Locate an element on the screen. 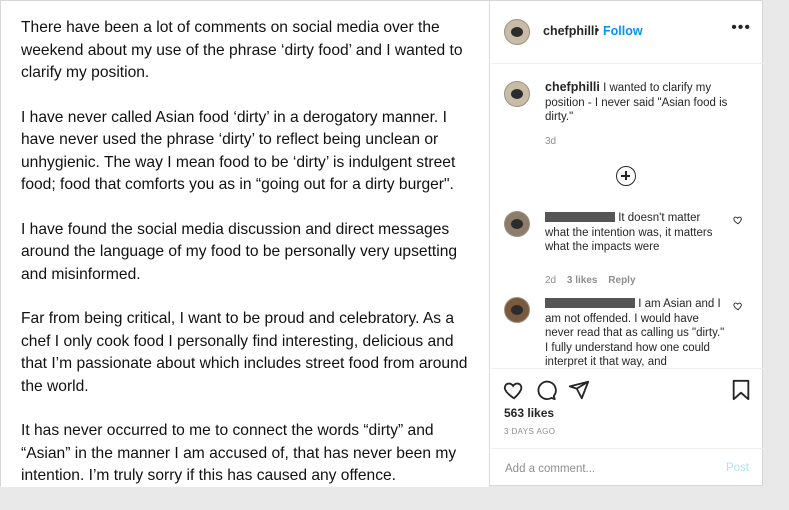 This screenshot has width=789, height=510. caption-avatar is located at coordinates (517, 94).